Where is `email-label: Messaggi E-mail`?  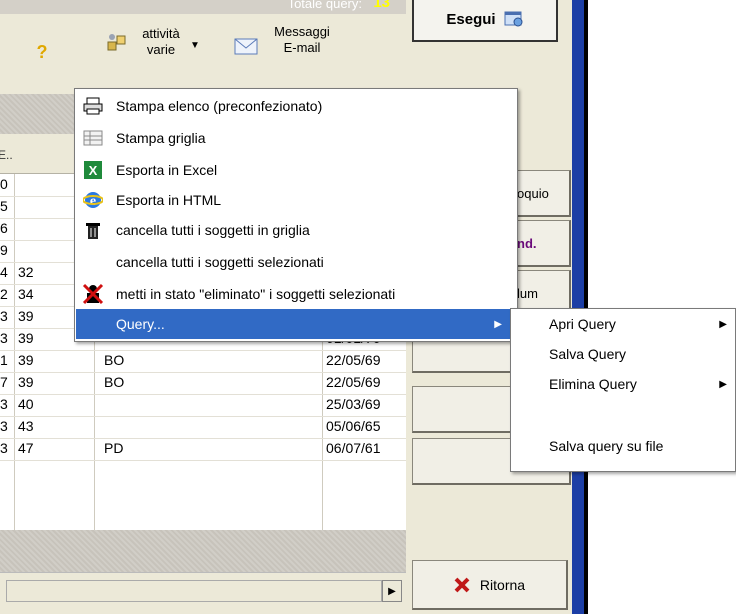 email-label: Messaggi E-mail is located at coordinates (302, 40).